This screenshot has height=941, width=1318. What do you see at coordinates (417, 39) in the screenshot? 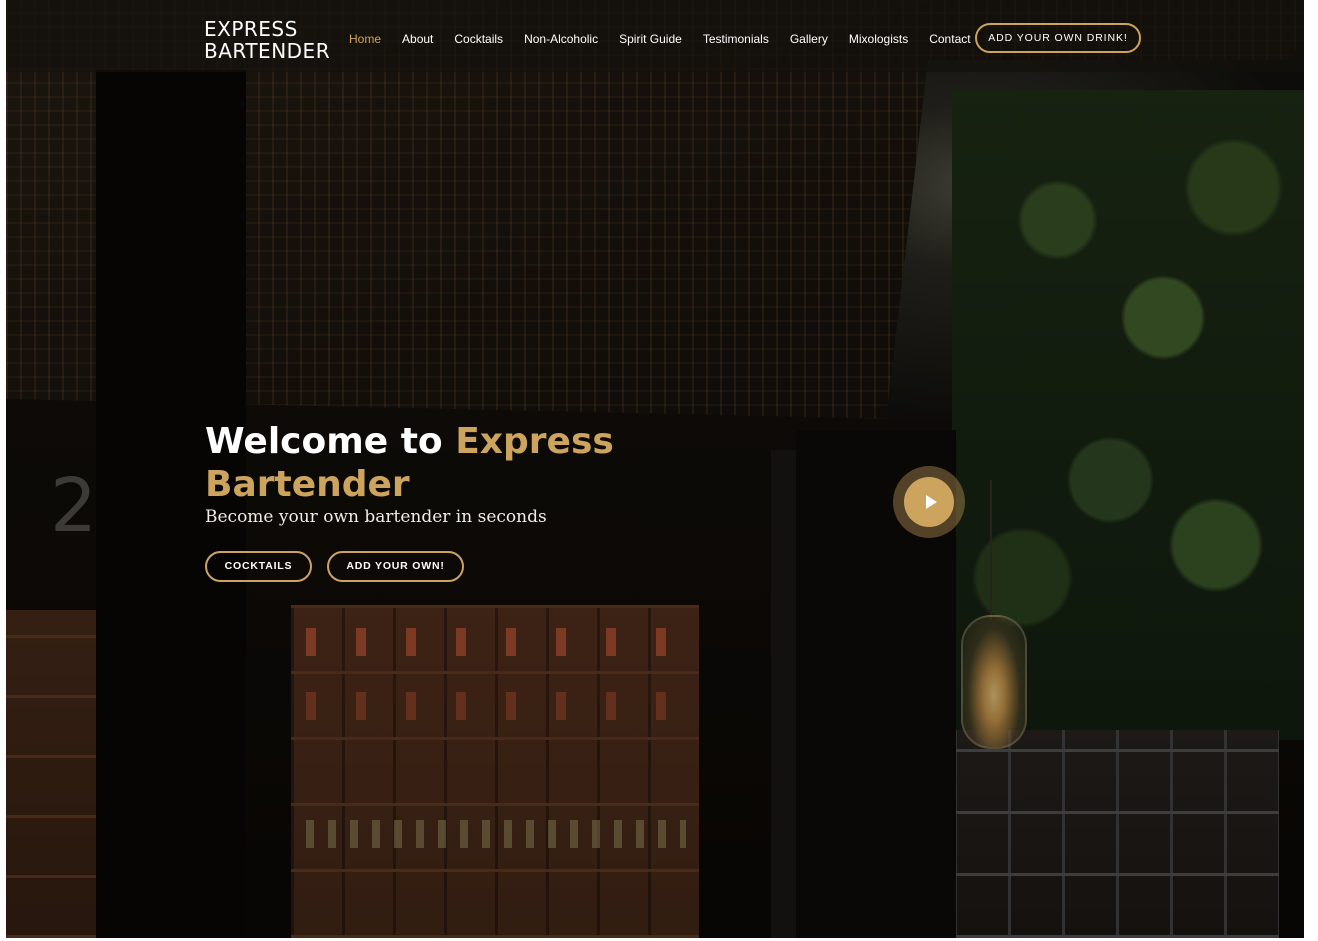
I see `nav-item-about: About` at bounding box center [417, 39].